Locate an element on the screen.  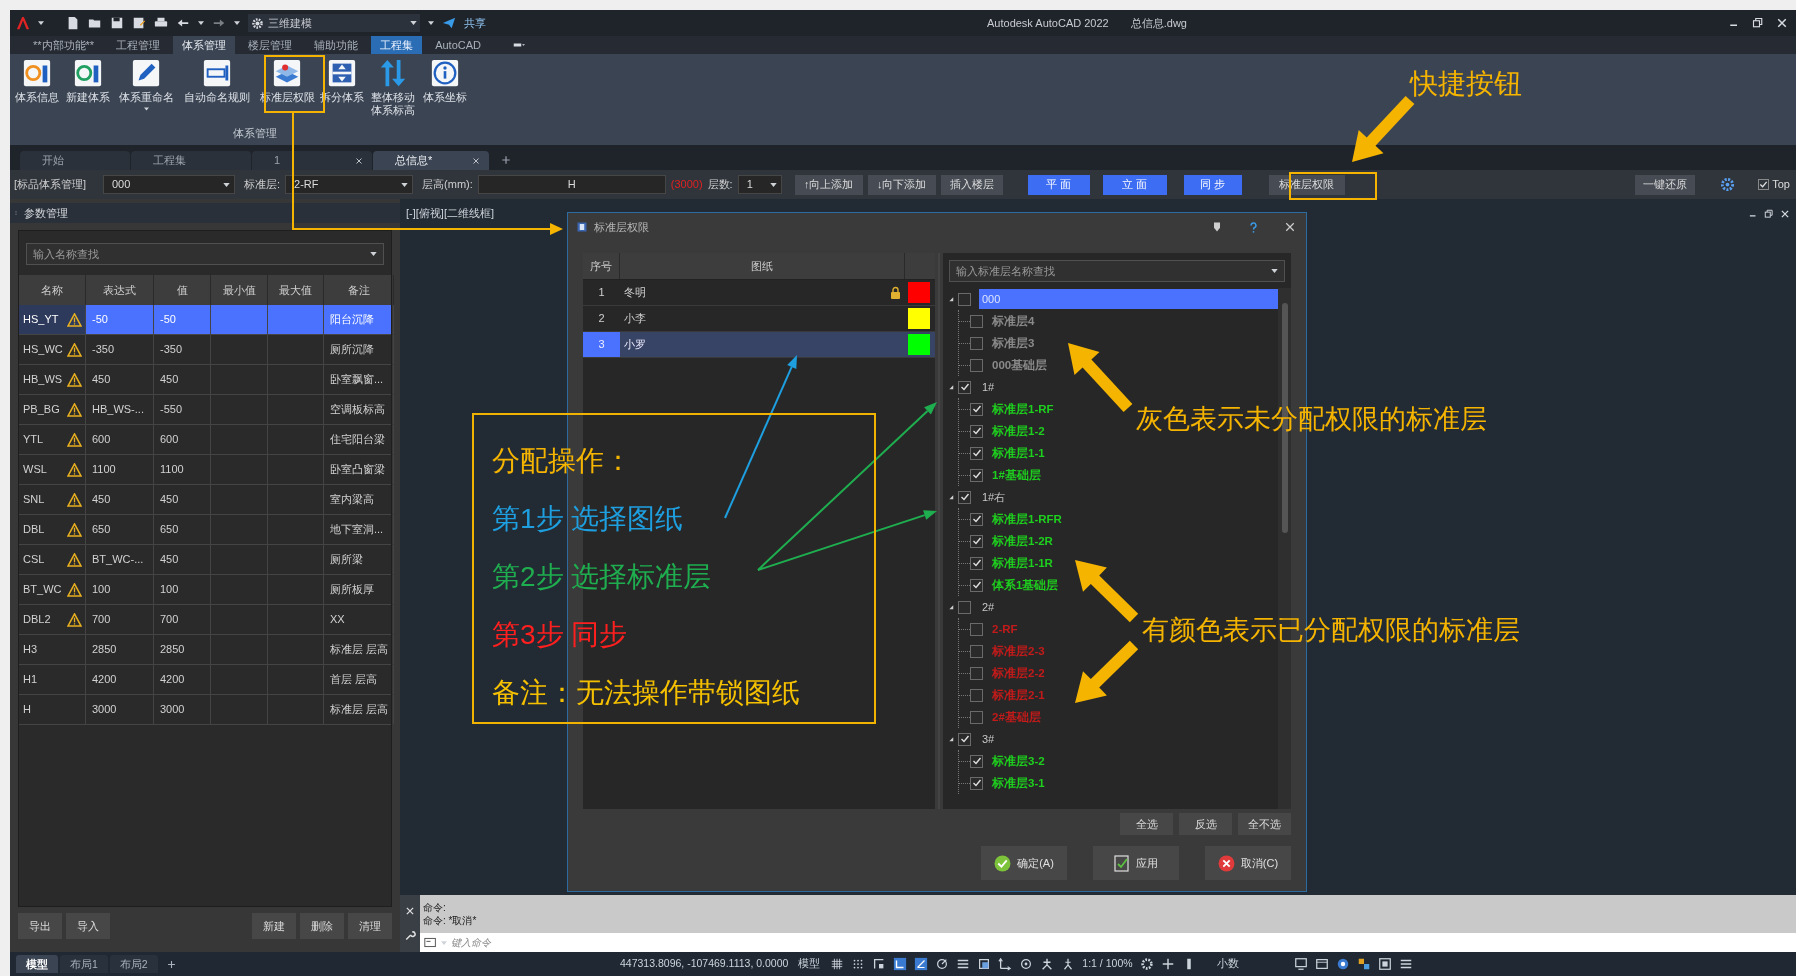
polar-icon is located at coordinates (942, 964).